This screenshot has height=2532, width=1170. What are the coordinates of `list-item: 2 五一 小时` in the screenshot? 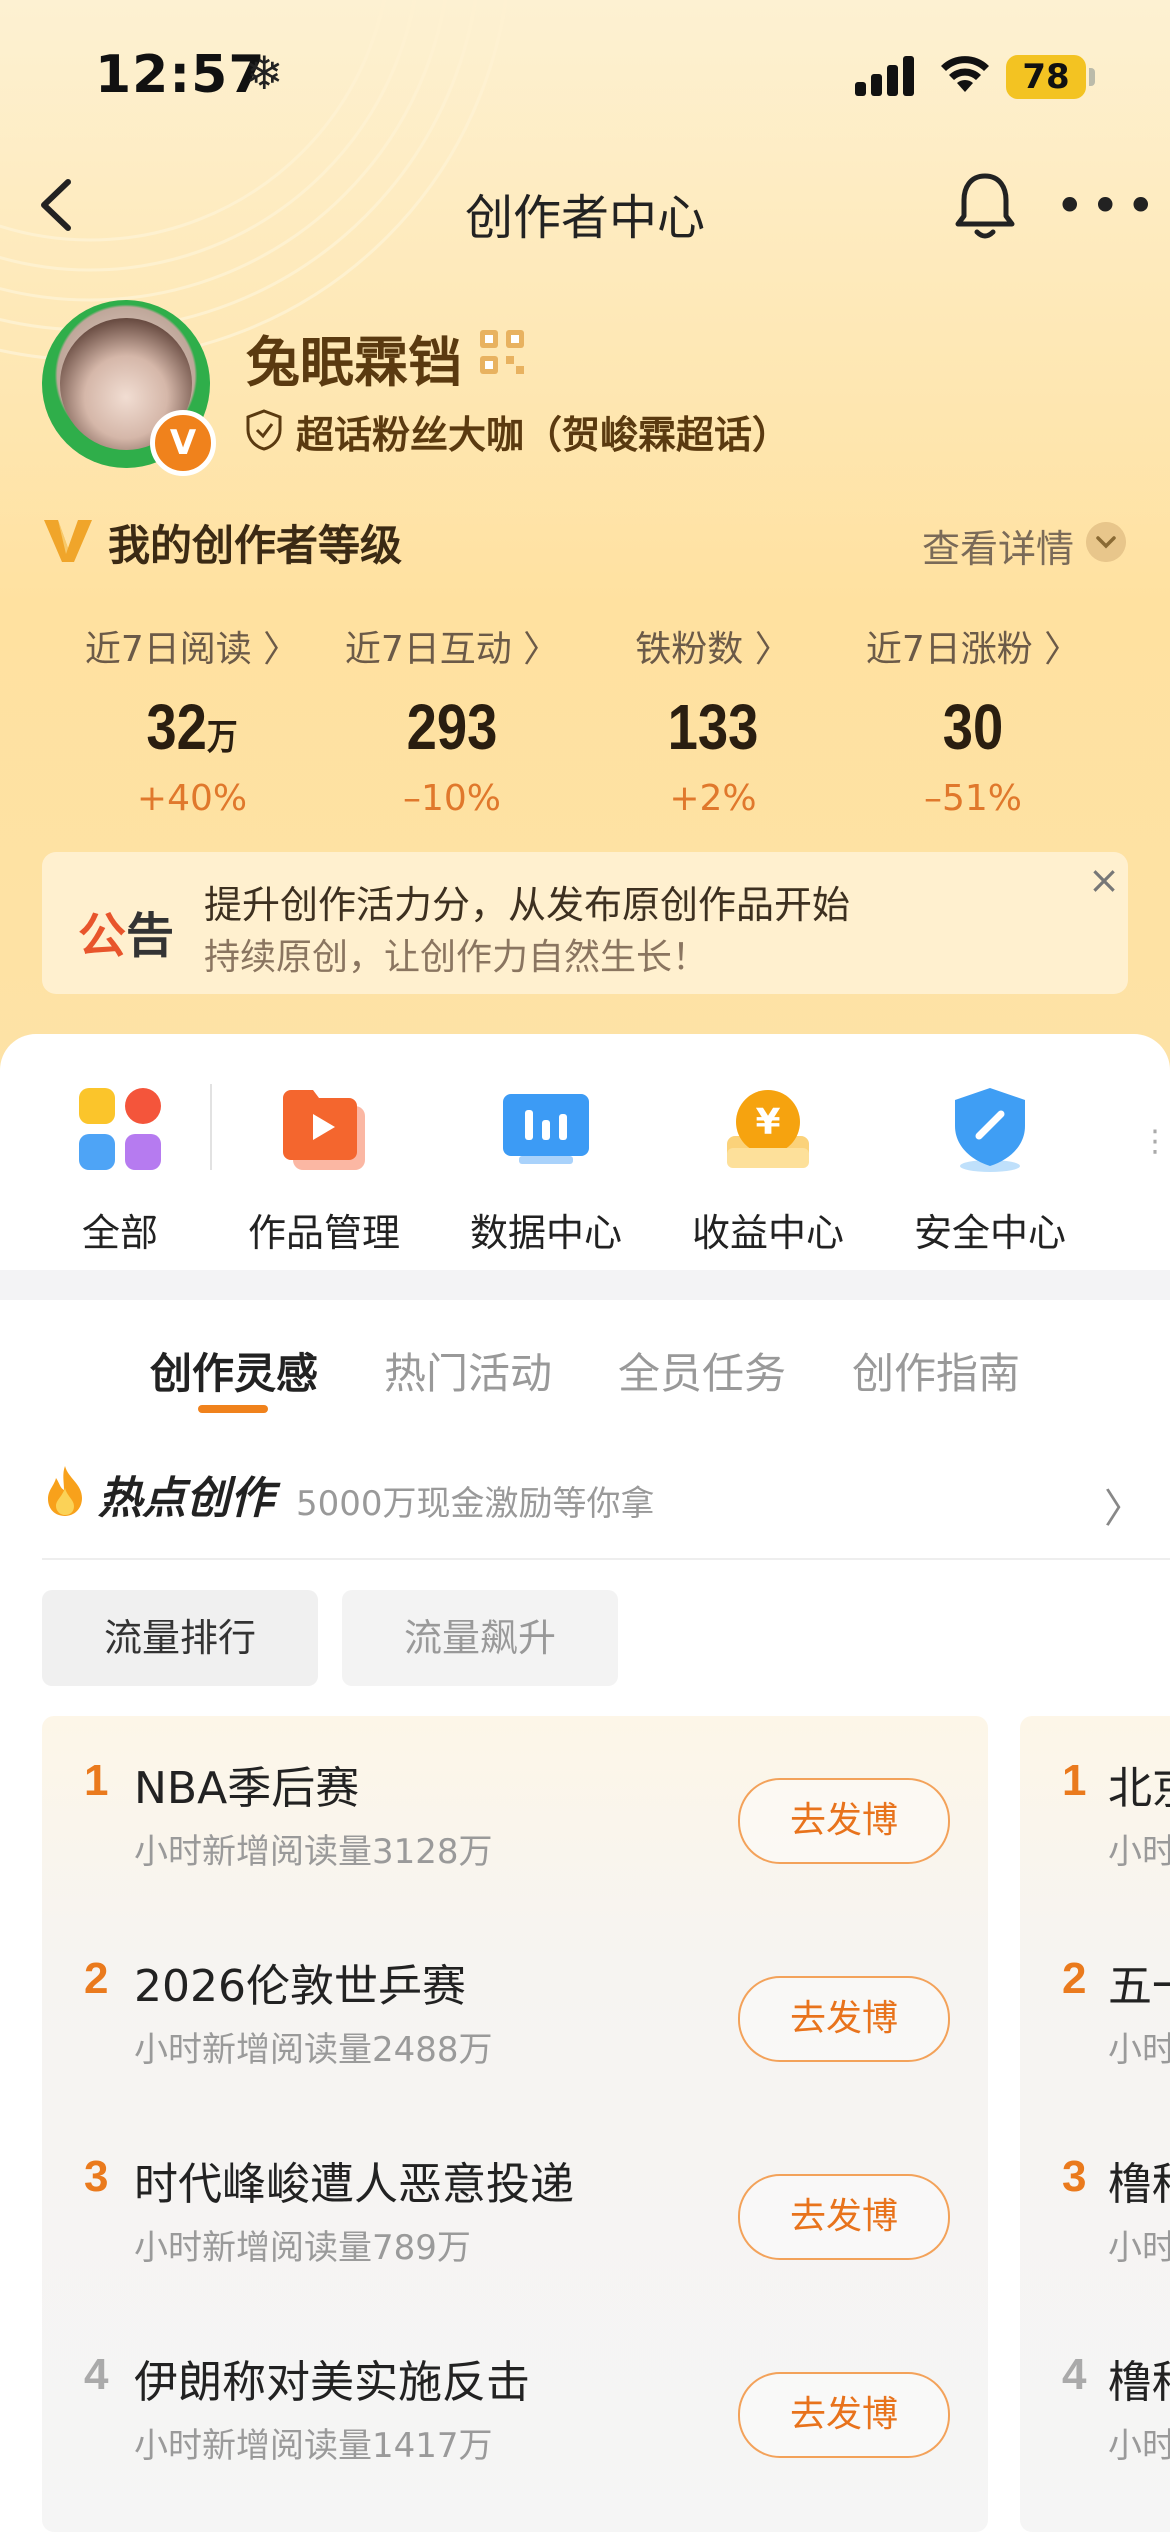 It's located at (1095, 2013).